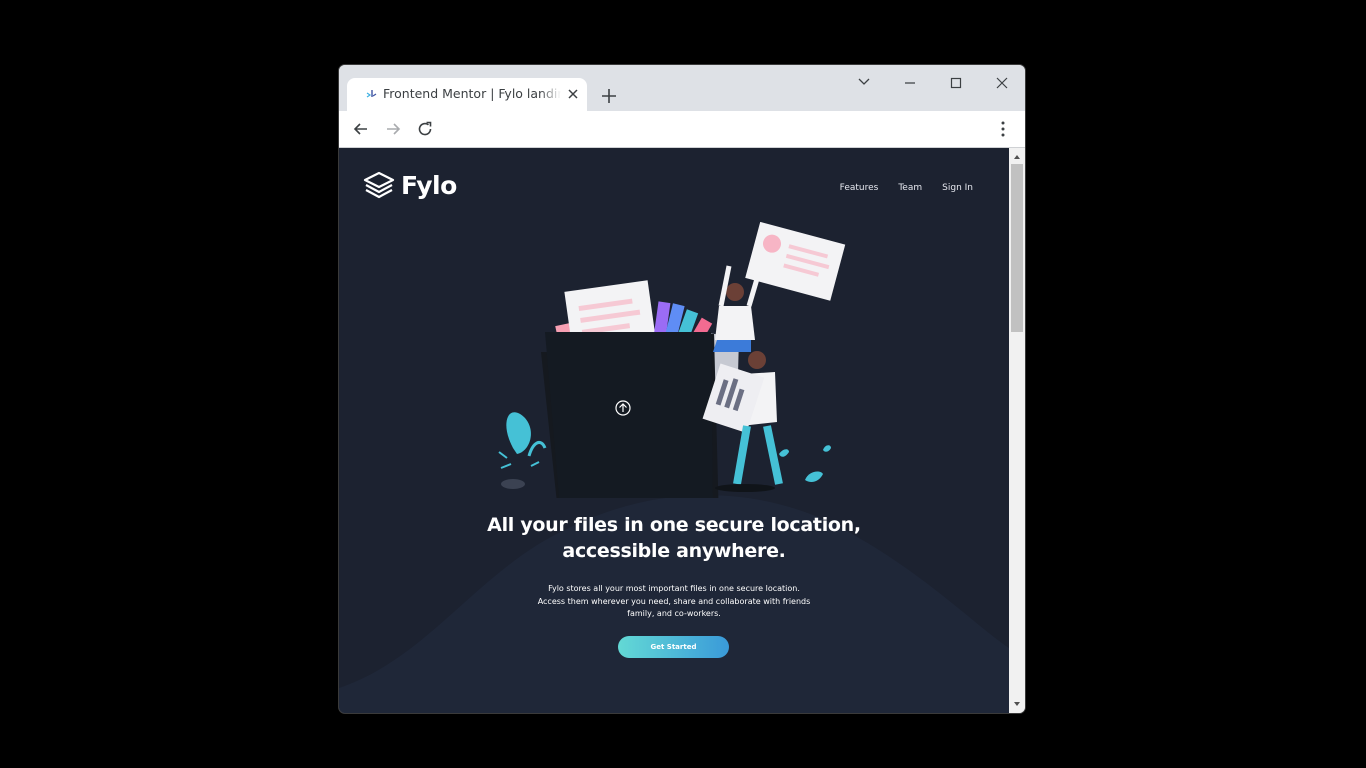 The height and width of the screenshot is (768, 1366). I want to click on main-nav: Features Team Sign In, so click(906, 188).